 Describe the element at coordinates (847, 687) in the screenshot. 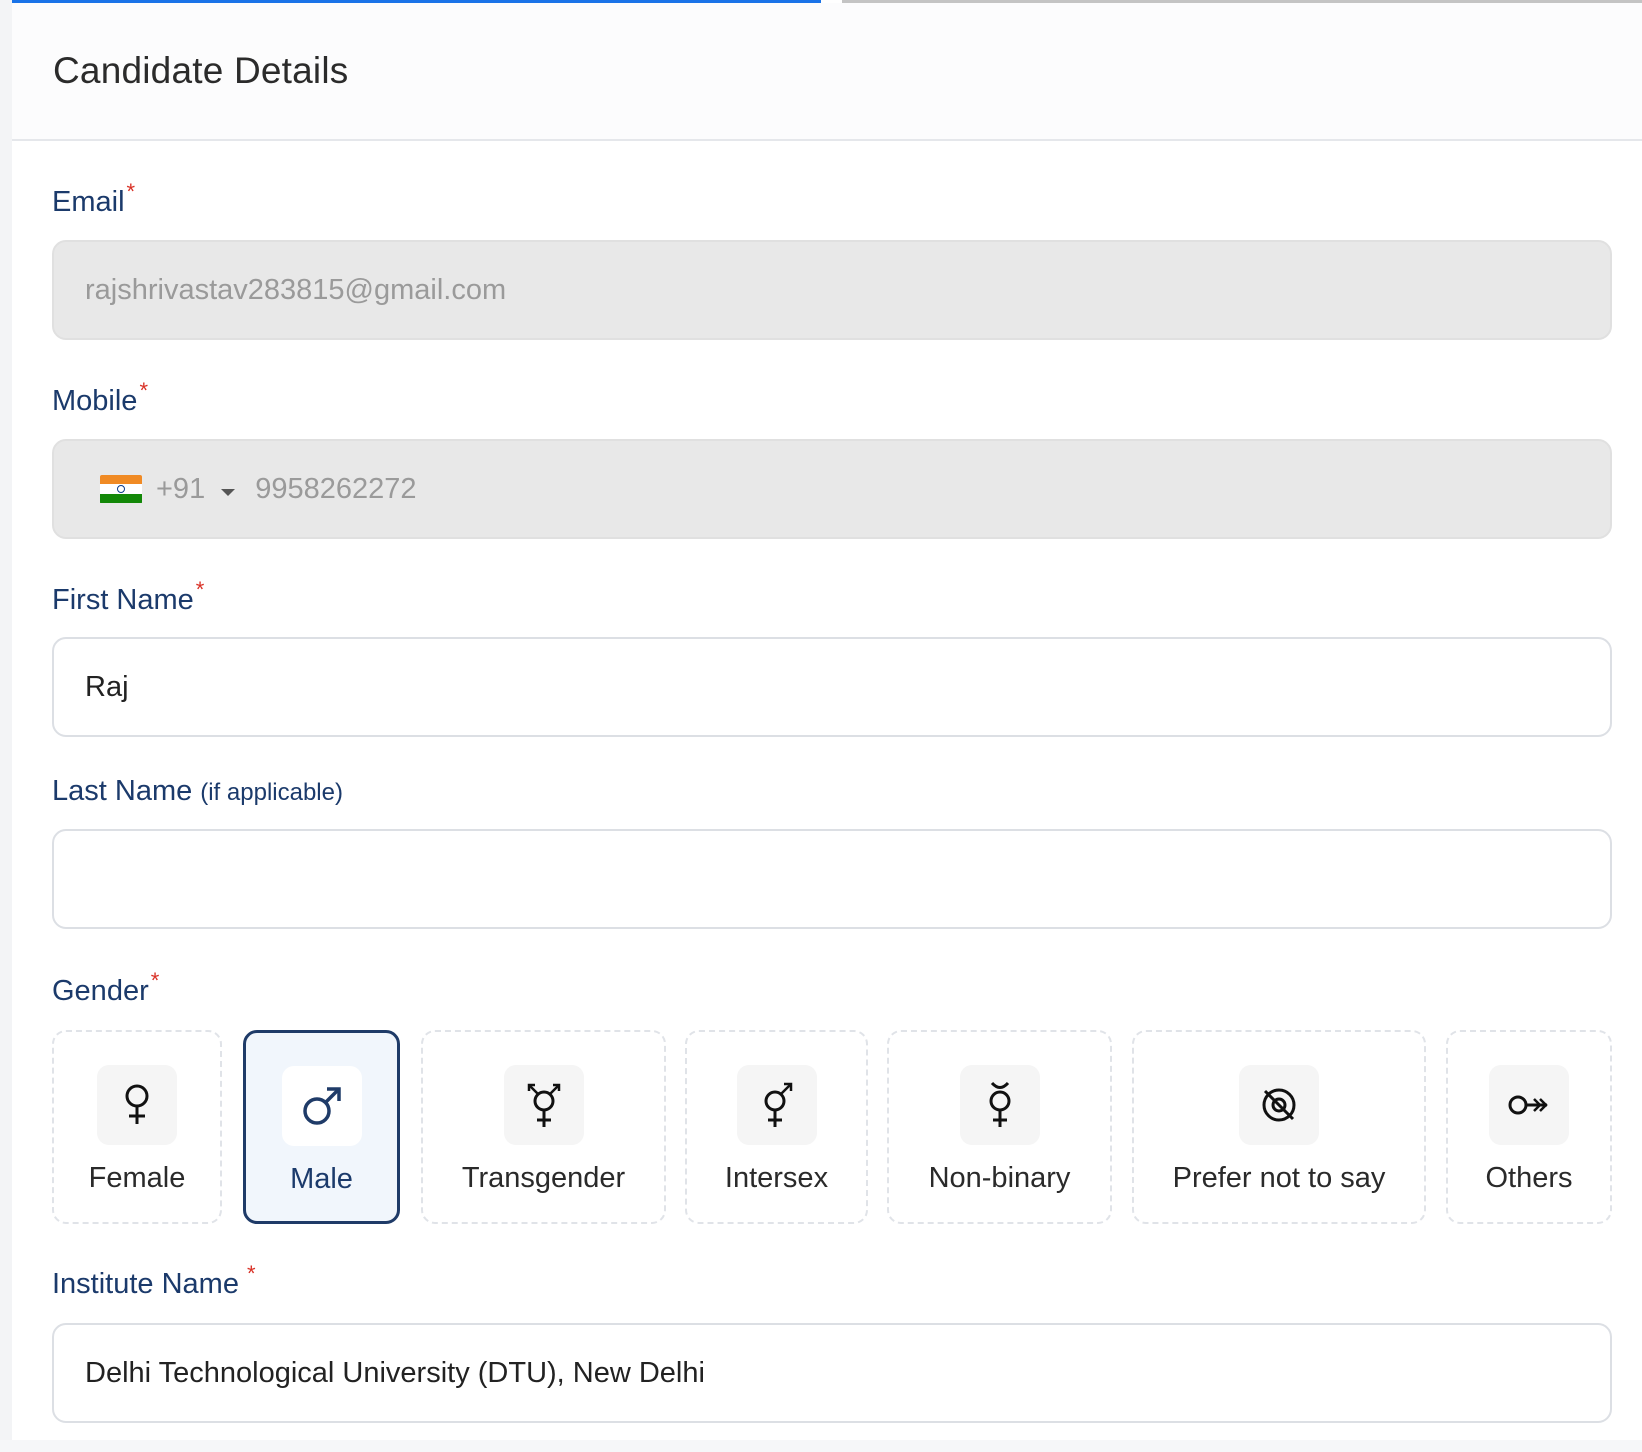

I see `first-name-input` at that location.